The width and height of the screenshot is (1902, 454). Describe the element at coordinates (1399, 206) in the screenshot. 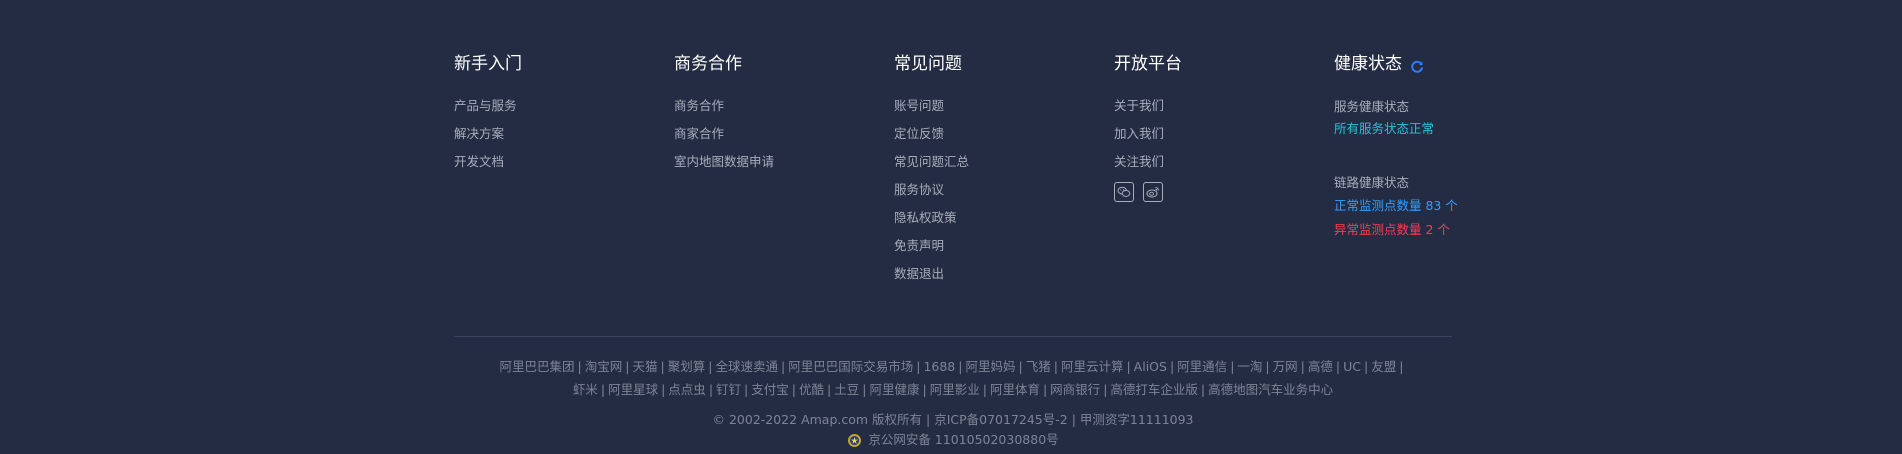

I see `normal-points-link: 正常监测点数量 83 个` at that location.